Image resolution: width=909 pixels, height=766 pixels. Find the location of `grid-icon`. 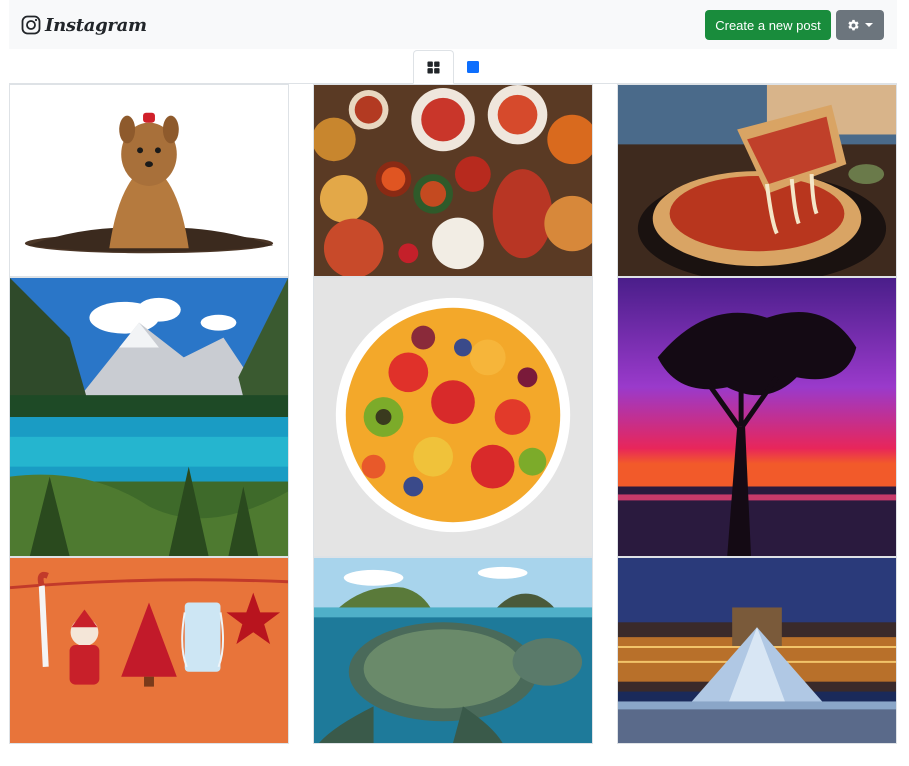

grid-icon is located at coordinates (433, 67).